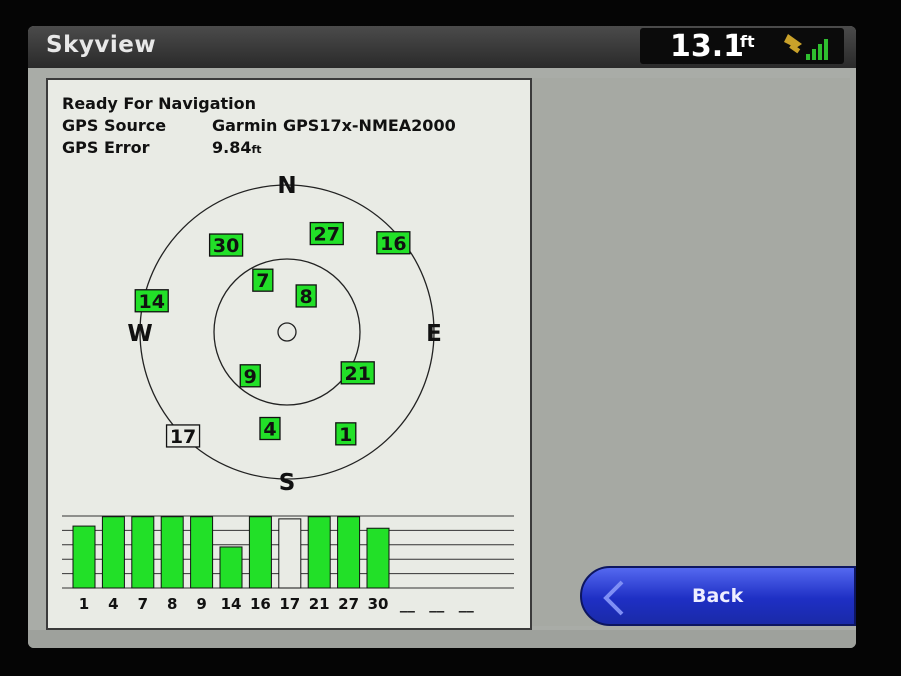  I want to click on satellite-4: 4, so click(270, 428).